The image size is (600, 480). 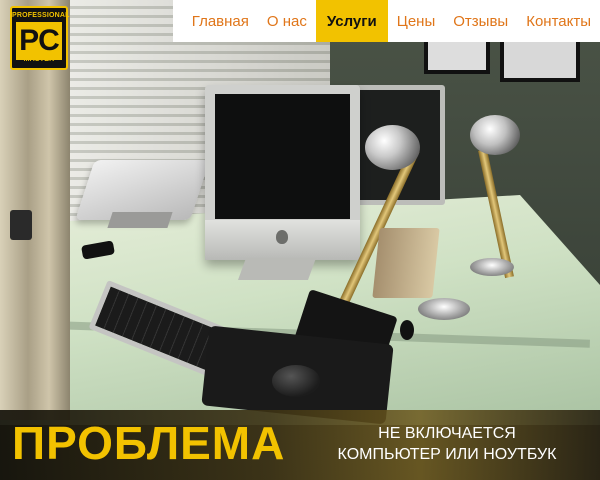 What do you see at coordinates (220, 21) in the screenshot?
I see `nav-item-home: Главная` at bounding box center [220, 21].